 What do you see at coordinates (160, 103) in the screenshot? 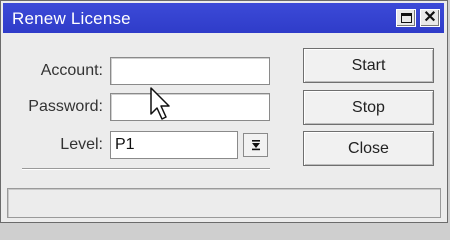
I see `mouse-cursor-icon` at bounding box center [160, 103].